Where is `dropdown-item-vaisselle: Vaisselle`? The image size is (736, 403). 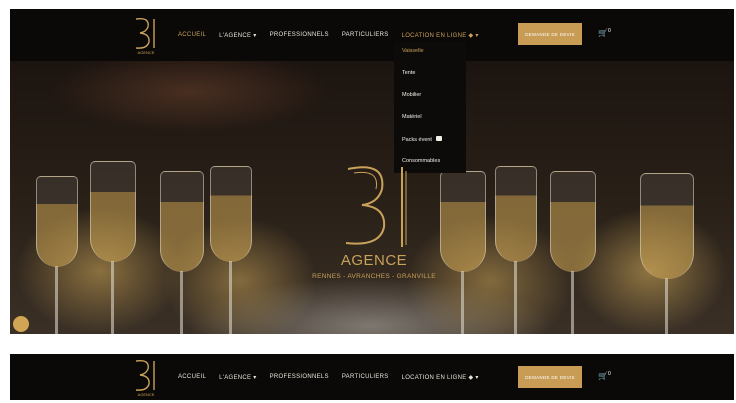
dropdown-item-vaisselle: Vaisselle is located at coordinates (413, 51).